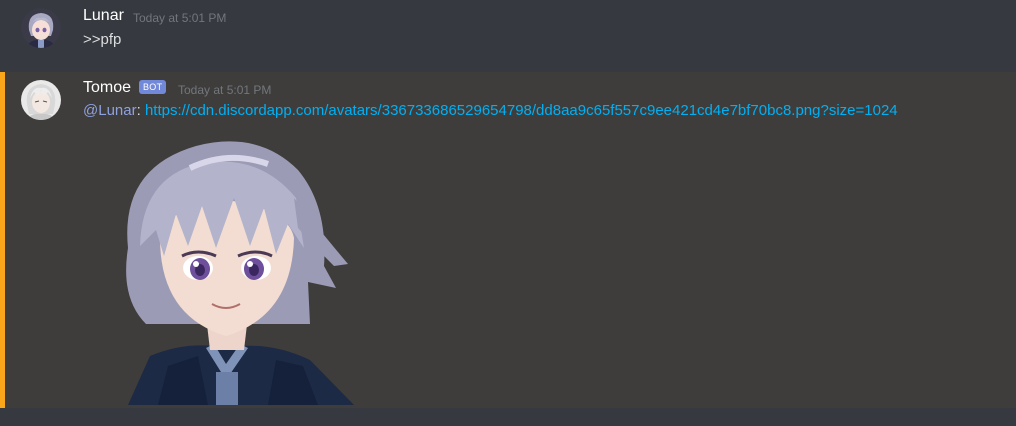  What do you see at coordinates (153, 87) in the screenshot?
I see `bot-badge: BOT` at bounding box center [153, 87].